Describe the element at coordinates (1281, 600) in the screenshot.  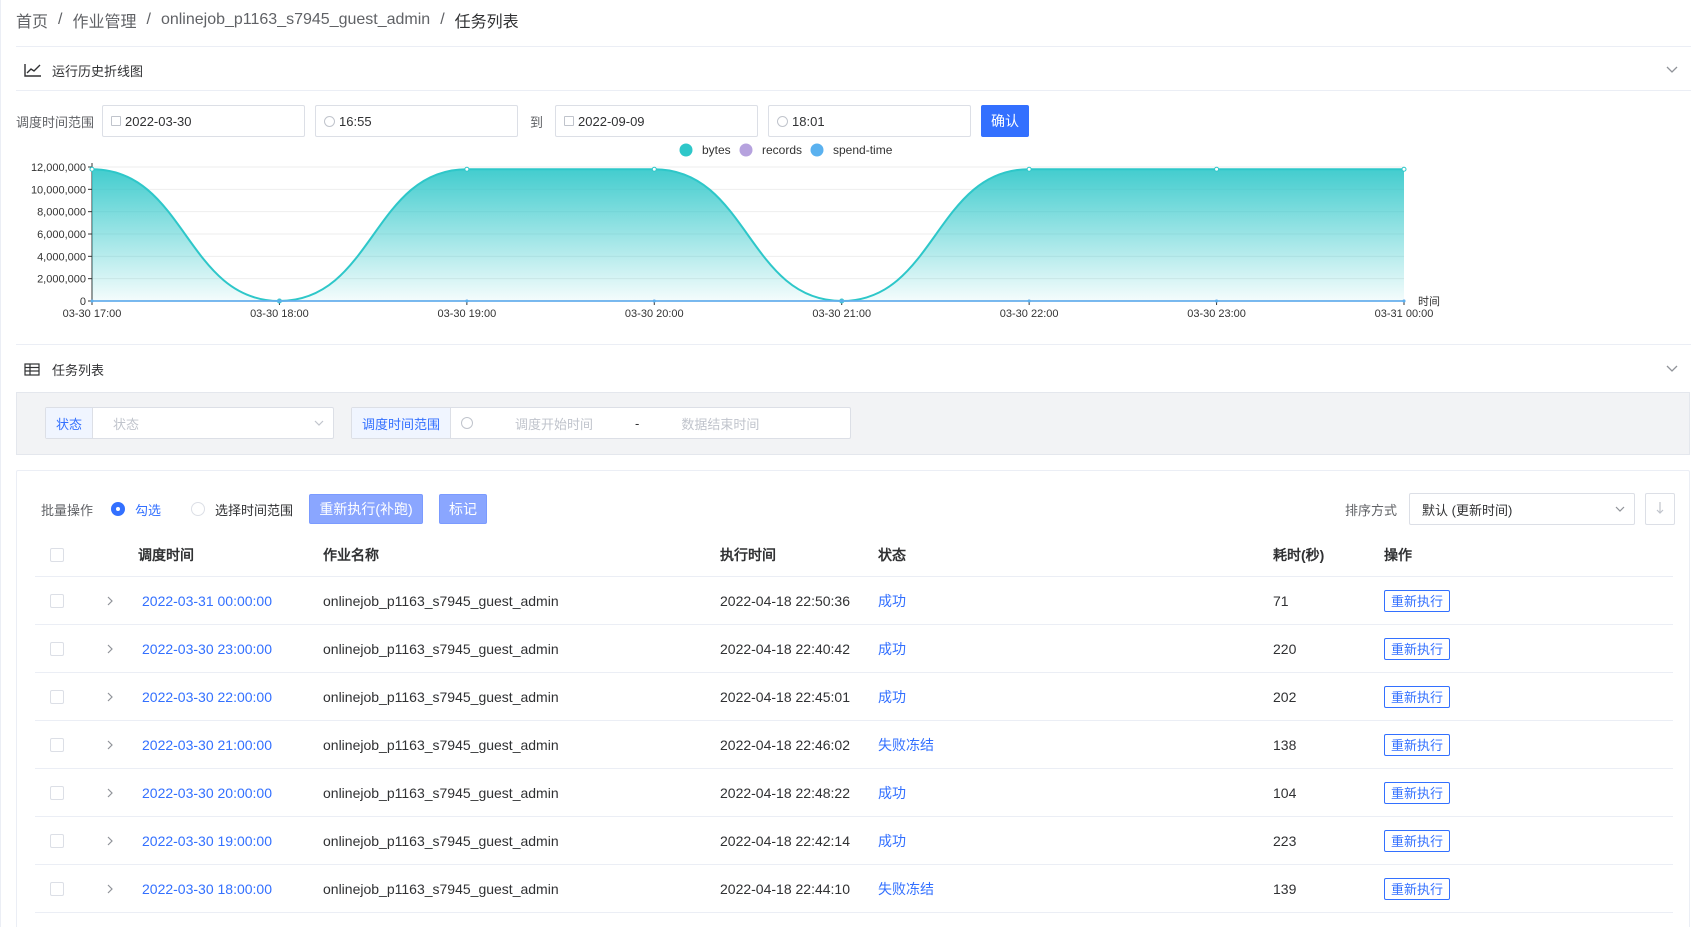
I see `duration-cell: 71` at that location.